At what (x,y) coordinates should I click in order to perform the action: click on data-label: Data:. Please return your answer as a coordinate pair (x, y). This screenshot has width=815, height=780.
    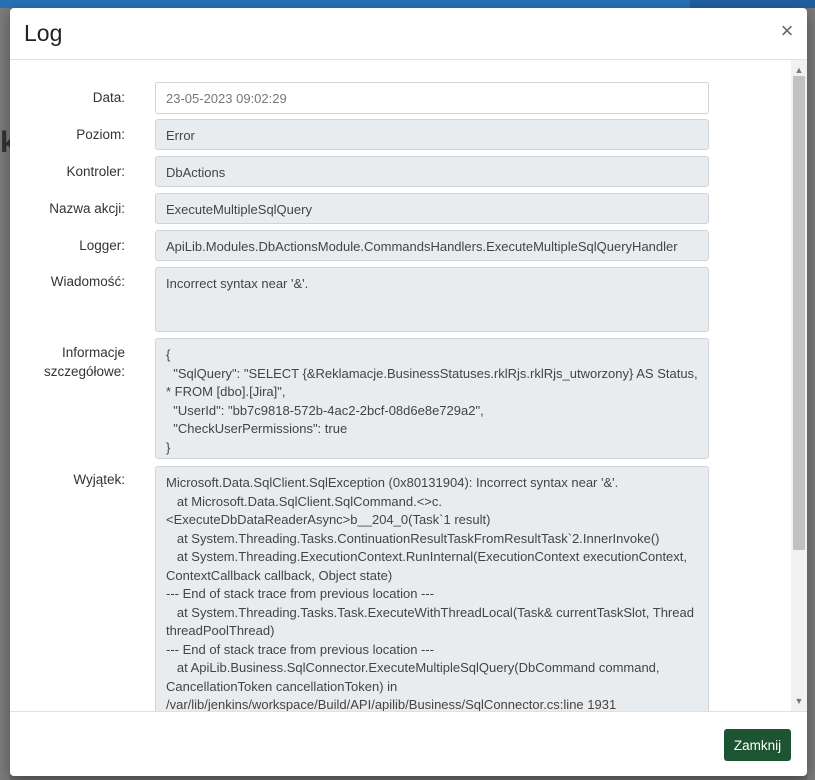
    Looking at the image, I should click on (108, 97).